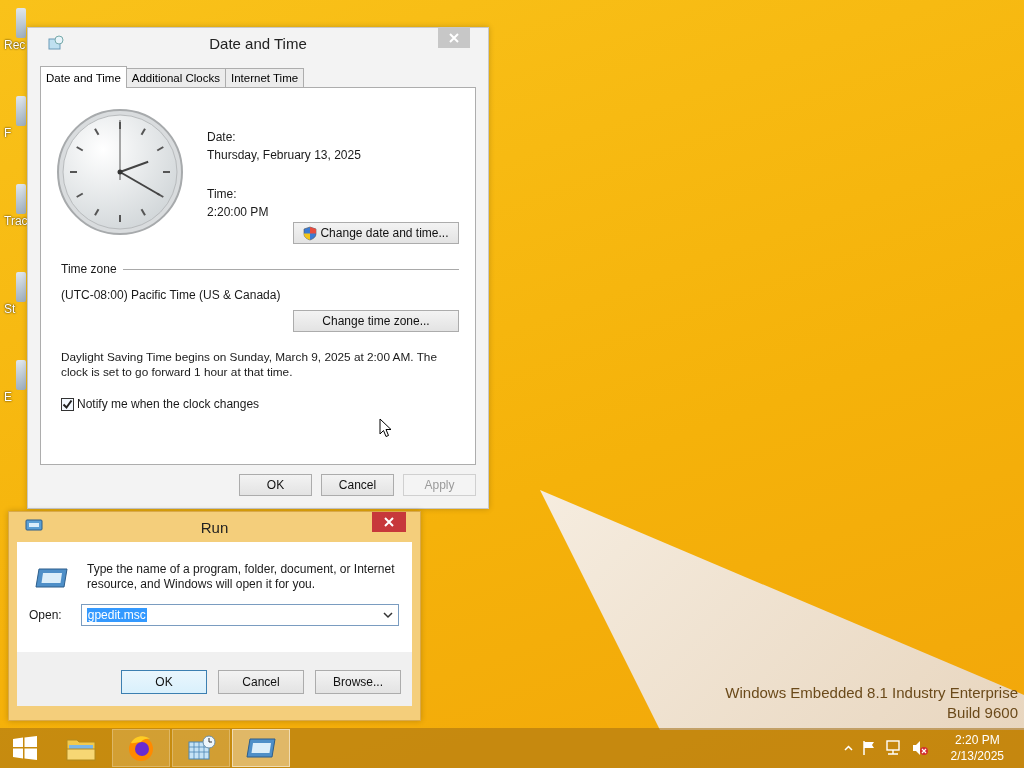  I want to click on taskbar-run-button, so click(261, 748).